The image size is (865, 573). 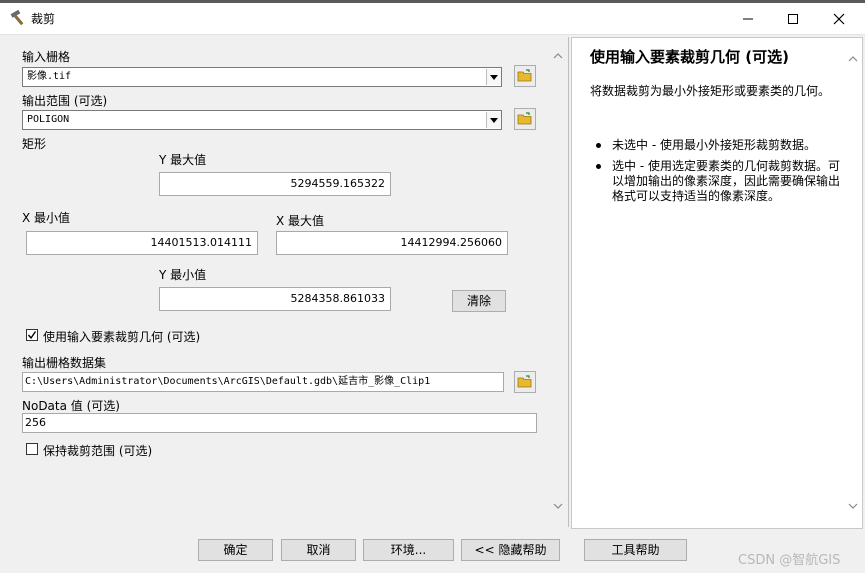 I want to click on parameters-scrollbar, so click(x=557, y=282).